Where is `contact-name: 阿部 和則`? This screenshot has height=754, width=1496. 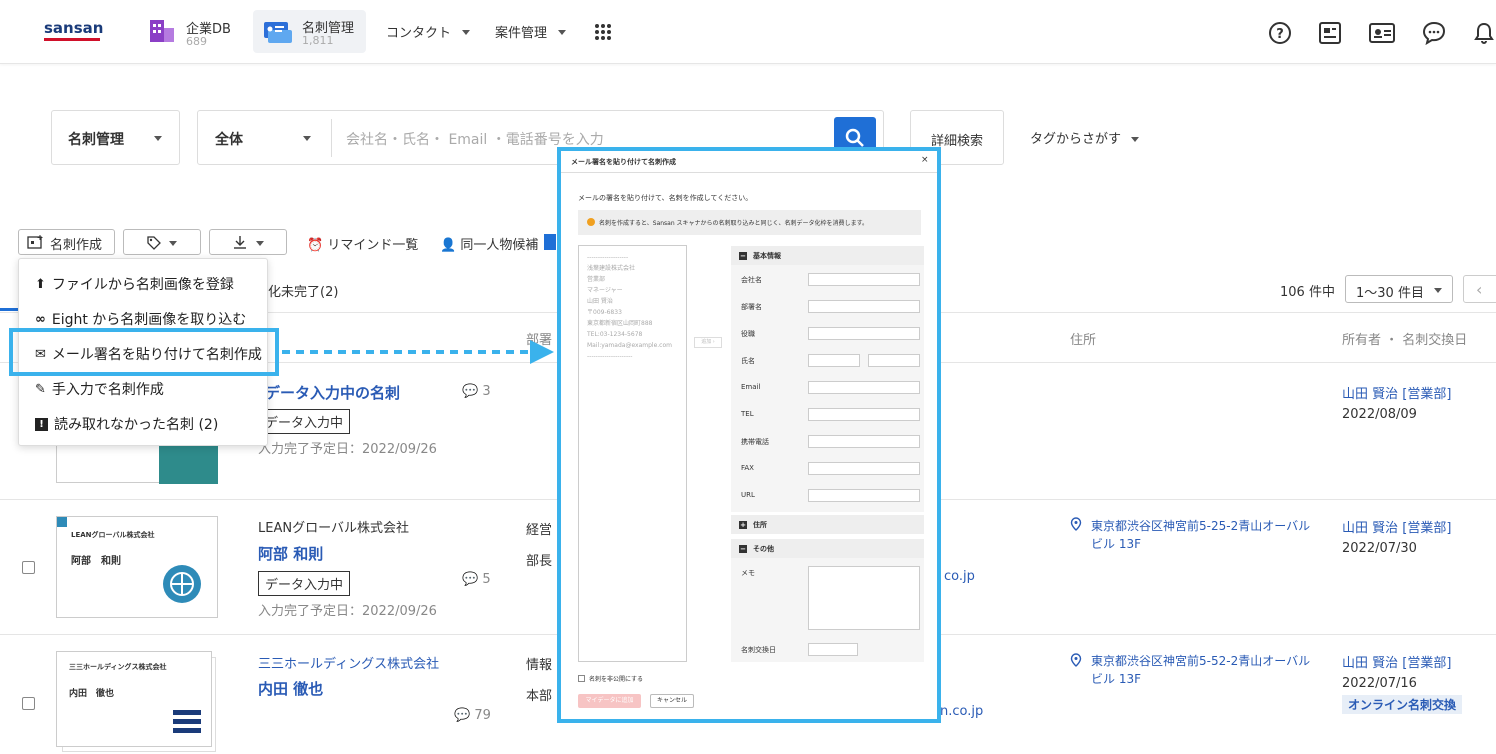
contact-name: 阿部 和則 is located at coordinates (290, 553).